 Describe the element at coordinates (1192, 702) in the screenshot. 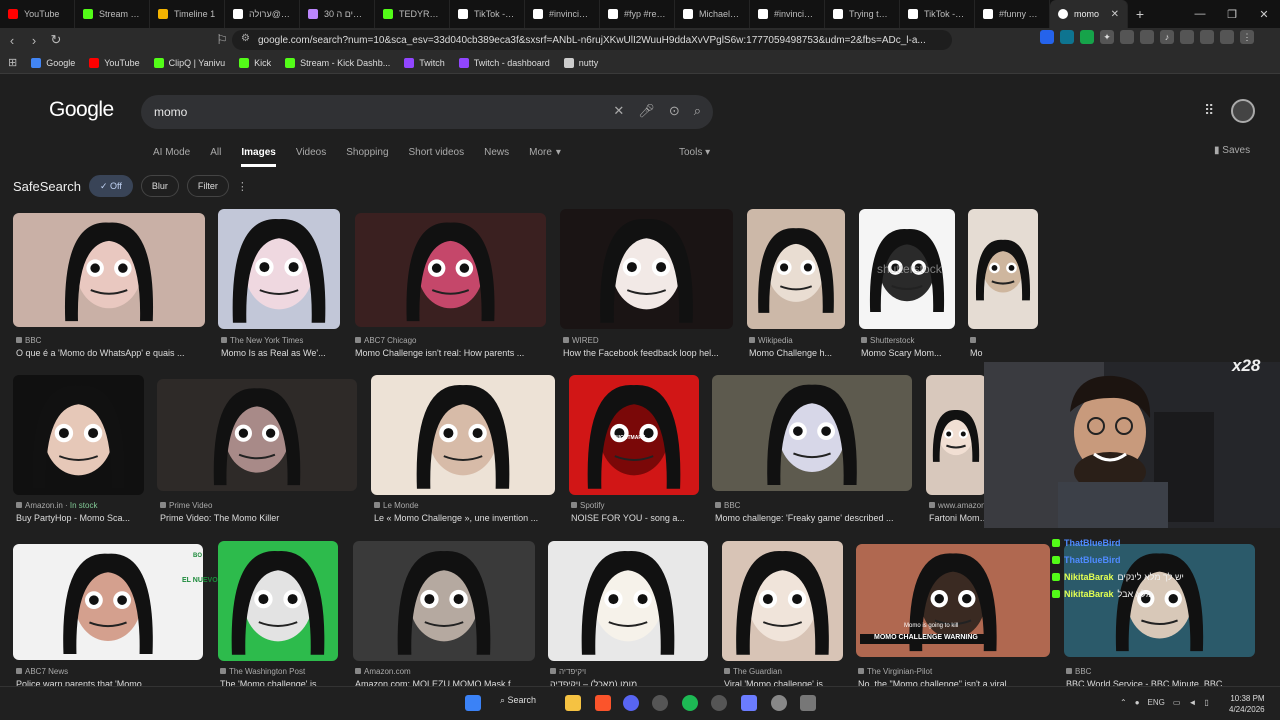

I see `volume-icon: ◄` at that location.